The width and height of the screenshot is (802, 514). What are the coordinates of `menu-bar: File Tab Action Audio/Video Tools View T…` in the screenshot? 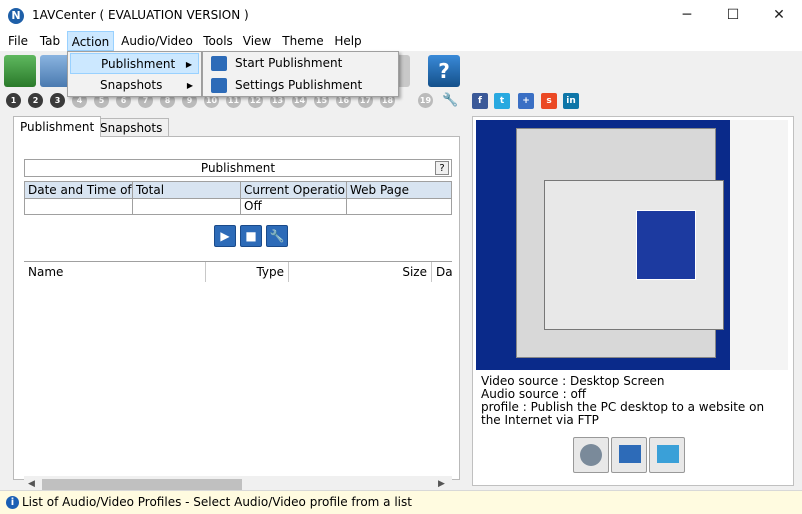 It's located at (401, 41).